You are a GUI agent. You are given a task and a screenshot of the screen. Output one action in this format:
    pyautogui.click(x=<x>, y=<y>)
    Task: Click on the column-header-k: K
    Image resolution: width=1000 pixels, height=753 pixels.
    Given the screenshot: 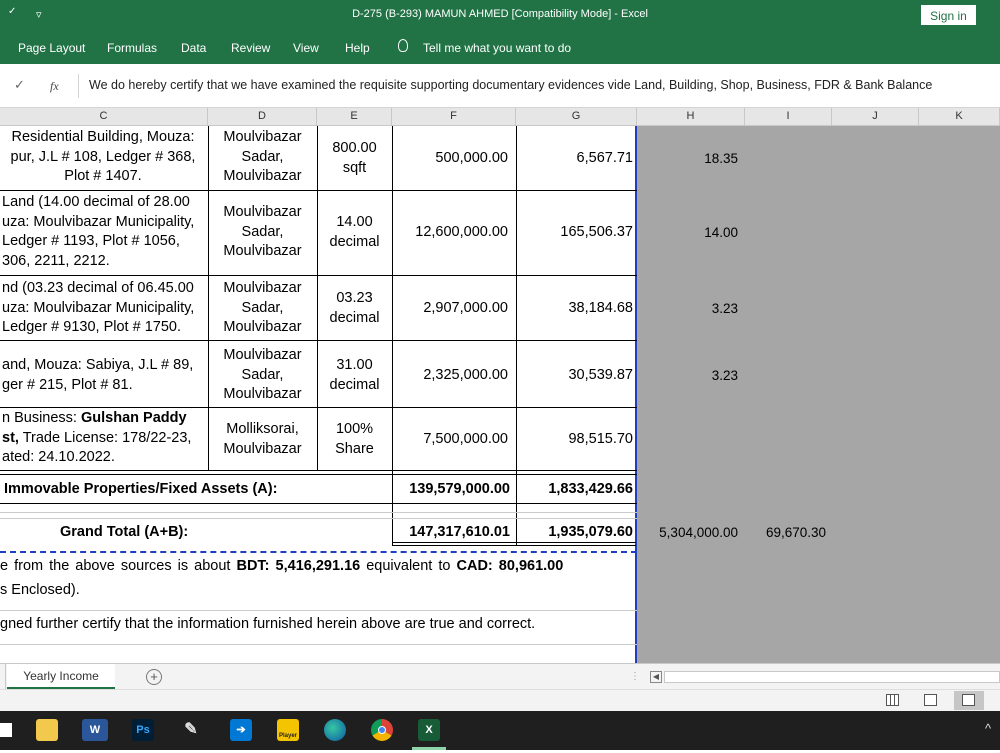 What is the action you would take?
    pyautogui.click(x=959, y=117)
    